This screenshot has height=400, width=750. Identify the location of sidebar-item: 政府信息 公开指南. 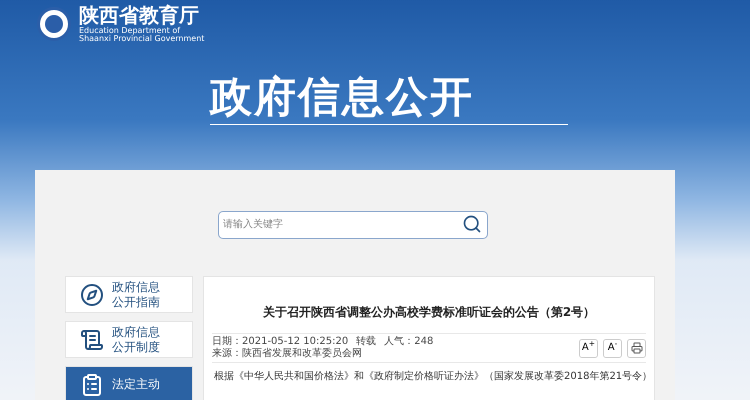
(129, 294).